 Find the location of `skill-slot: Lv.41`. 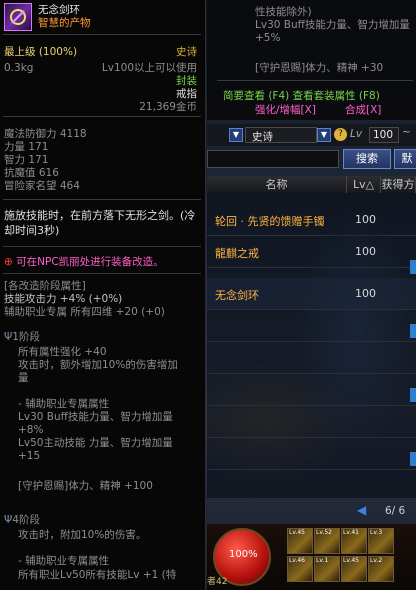

skill-slot: Lv.41 is located at coordinates (354, 541).